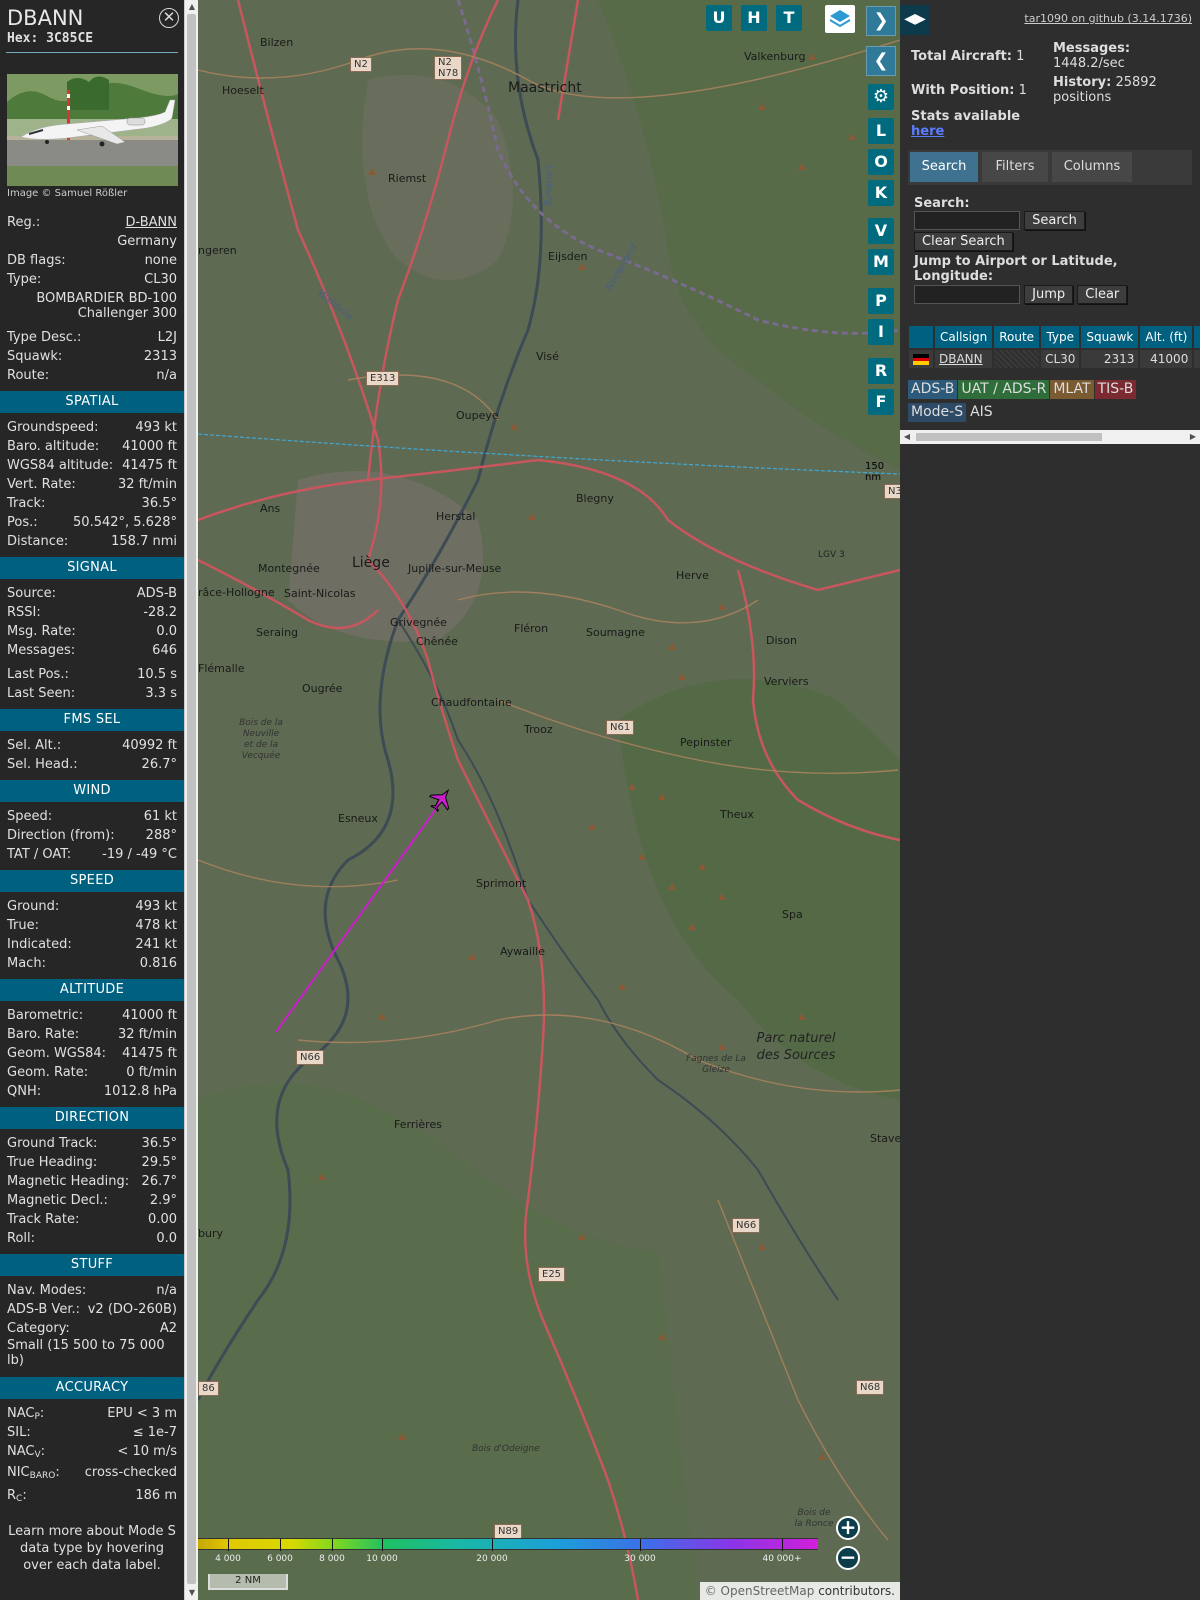  Describe the element at coordinates (156, 593) in the screenshot. I see `signal-value: ADS-B` at that location.